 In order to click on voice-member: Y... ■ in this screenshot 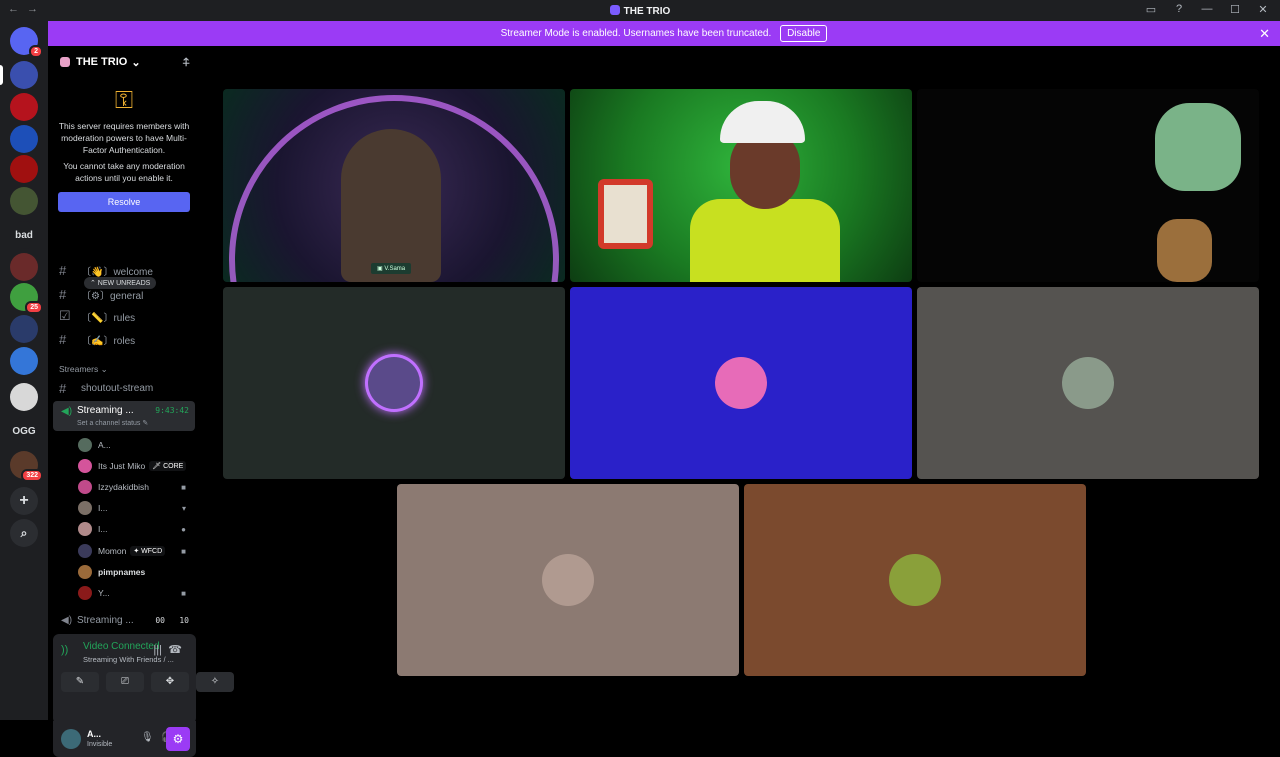, I will do `click(135, 593)`.